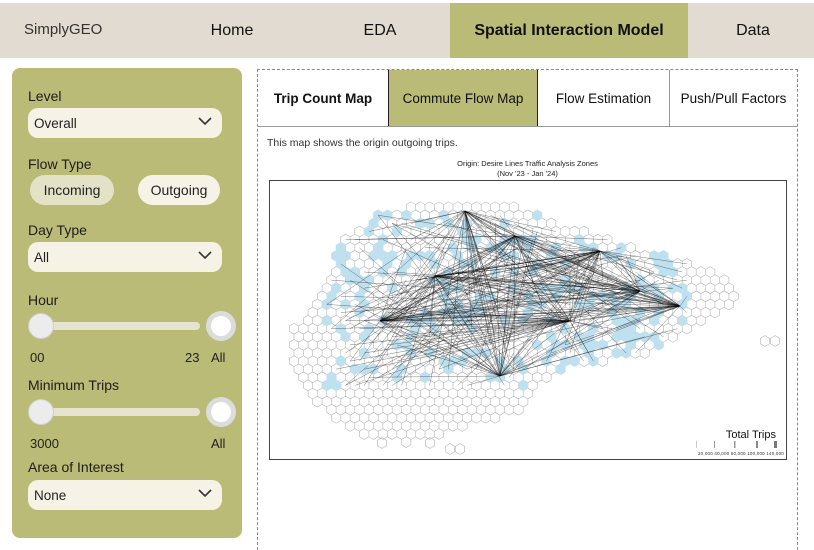 The height and width of the screenshot is (550, 814). I want to click on day-type-value: All, so click(42, 257).